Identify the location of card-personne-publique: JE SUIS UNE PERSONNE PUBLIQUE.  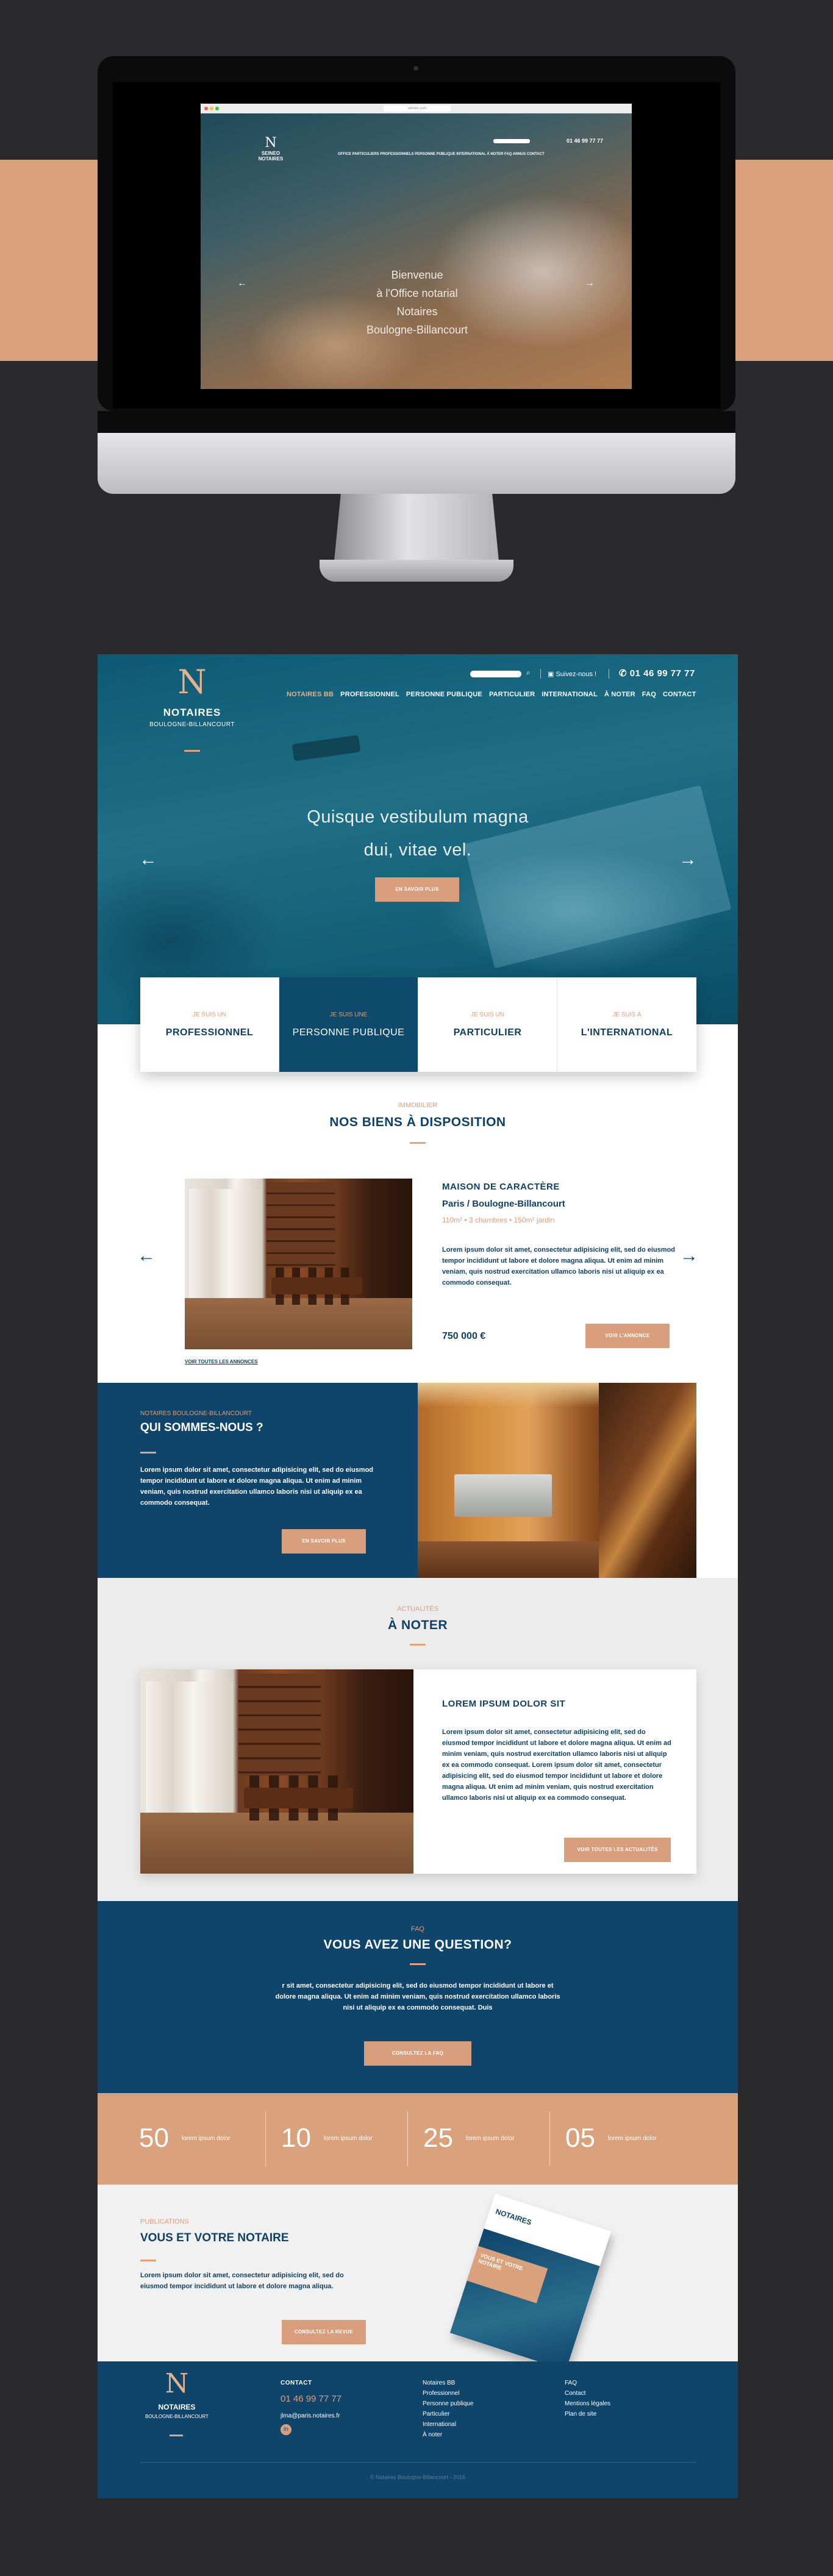
(348, 1024).